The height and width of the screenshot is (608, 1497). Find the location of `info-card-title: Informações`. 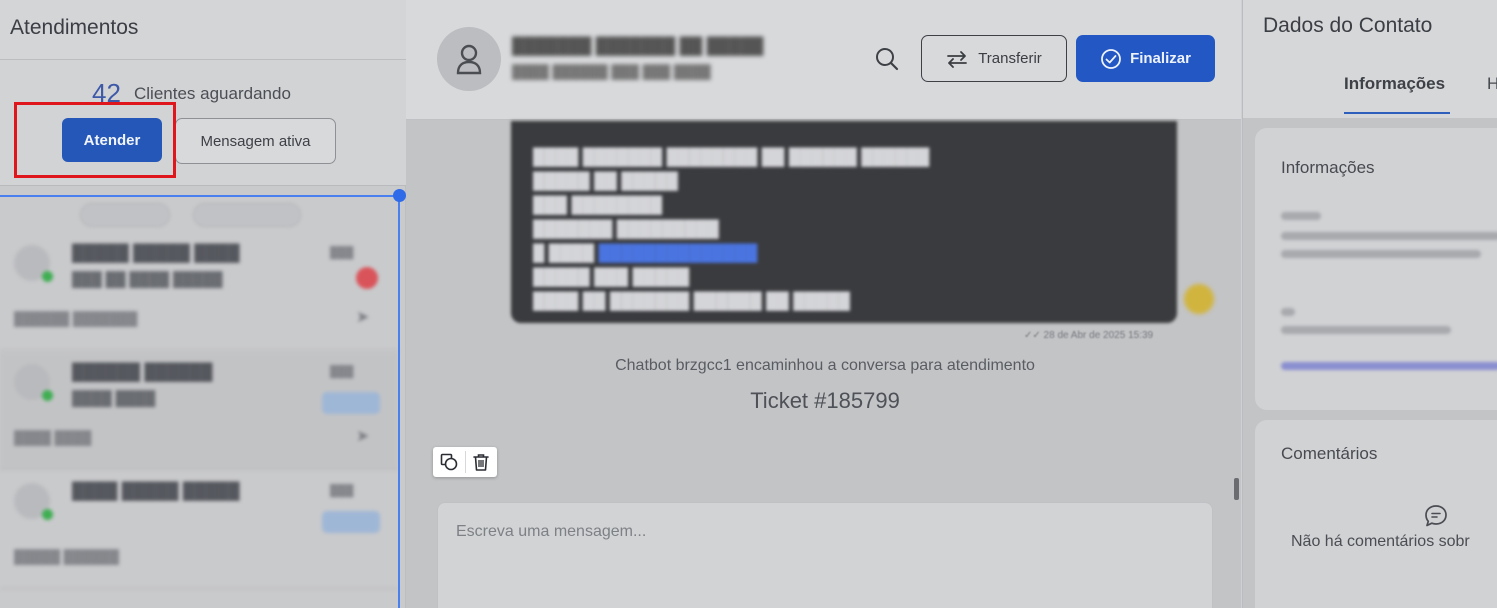

info-card-title: Informações is located at coordinates (1328, 167).